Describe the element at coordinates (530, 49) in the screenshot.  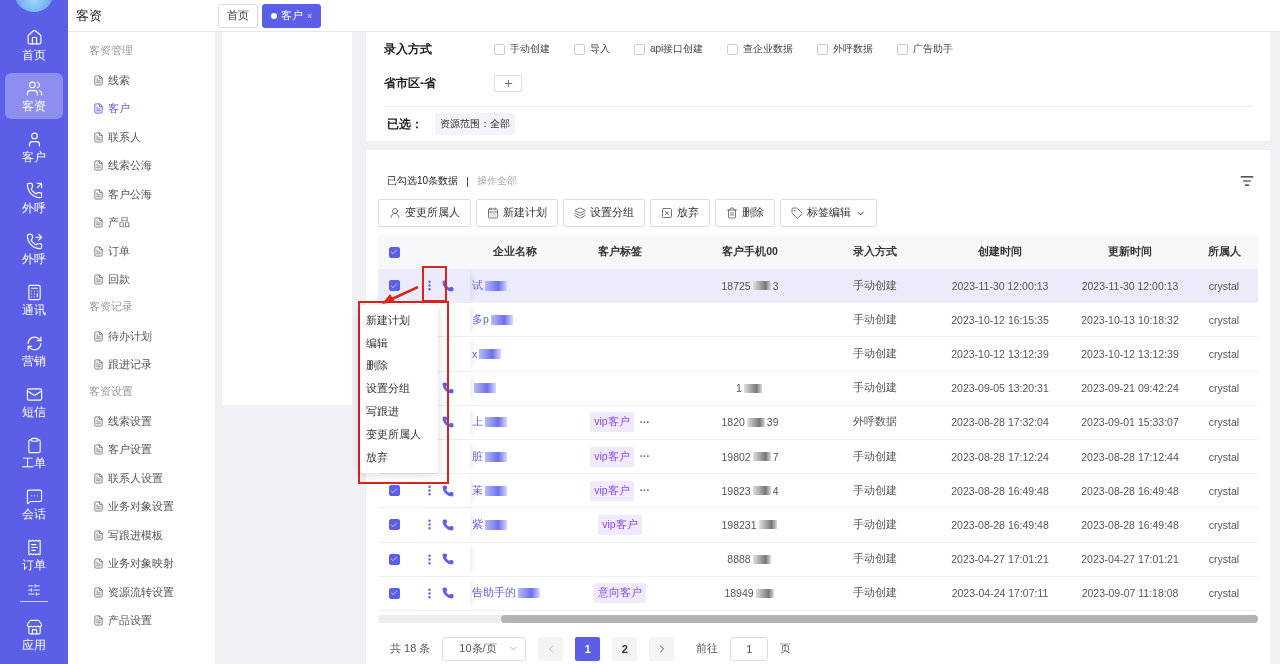
I see `option-label: 手动创建` at that location.